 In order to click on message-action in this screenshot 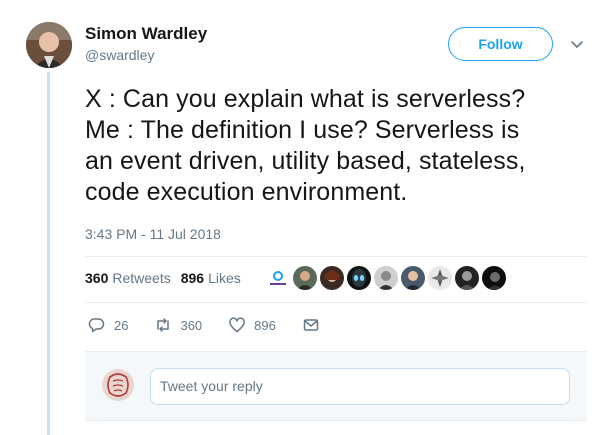, I will do `click(311, 325)`.